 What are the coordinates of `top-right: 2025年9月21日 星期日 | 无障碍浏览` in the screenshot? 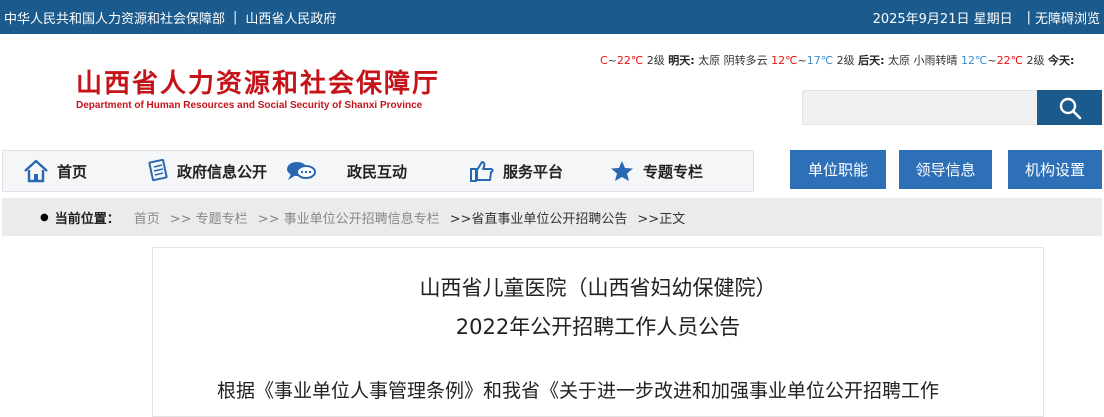 It's located at (986, 17).